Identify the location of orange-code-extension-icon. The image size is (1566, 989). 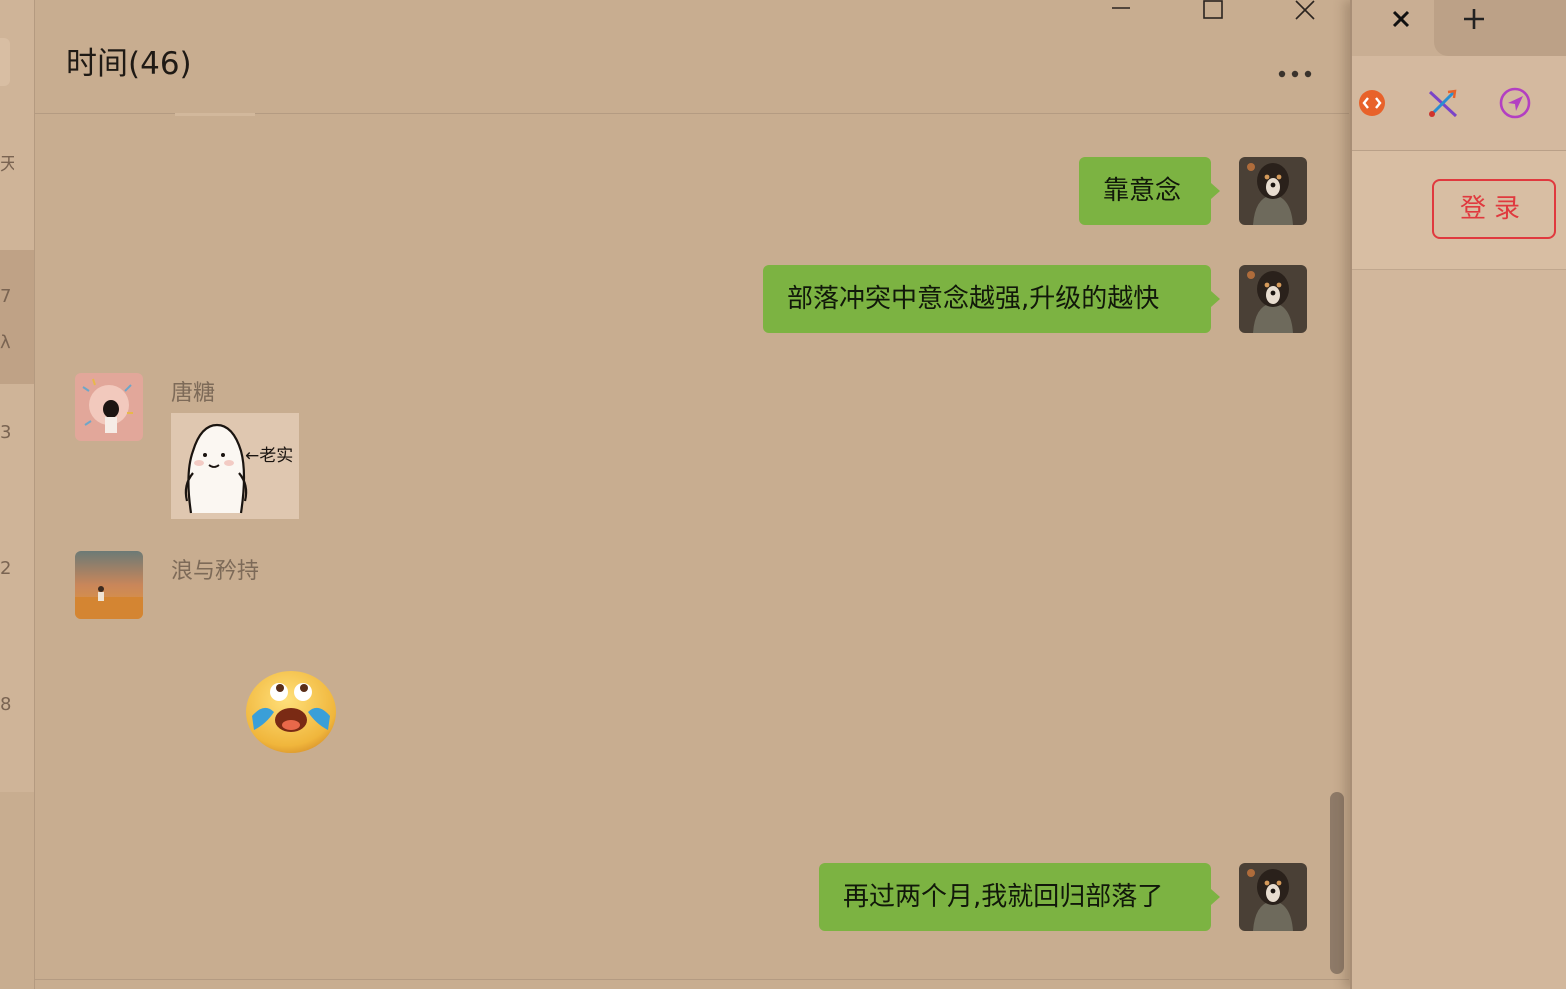
(1372, 103).